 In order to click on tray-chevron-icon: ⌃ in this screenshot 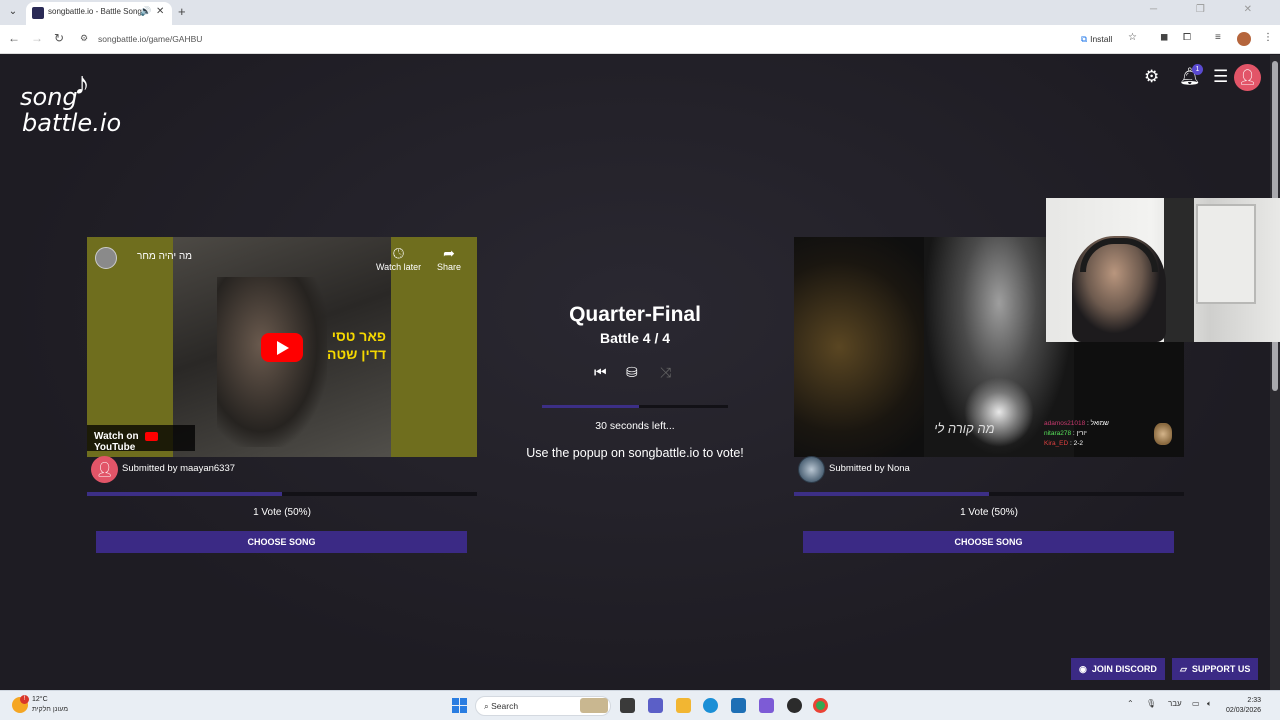, I will do `click(1130, 703)`.